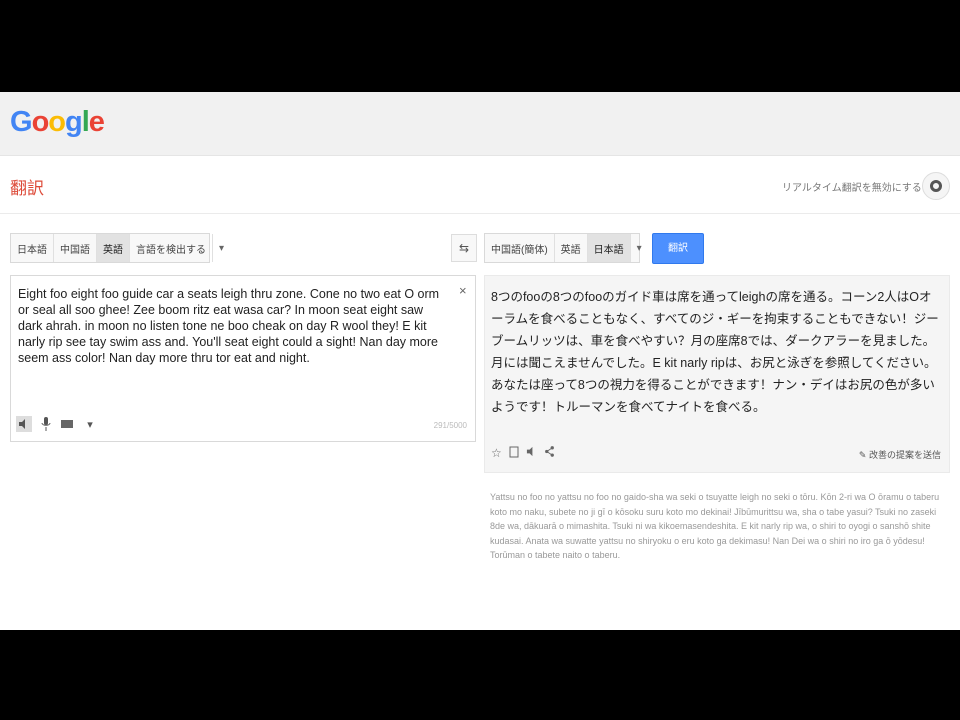 The width and height of the screenshot is (960, 720). What do you see at coordinates (904, 455) in the screenshot?
I see `suggest-edit-label: 改善の提案を送信` at bounding box center [904, 455].